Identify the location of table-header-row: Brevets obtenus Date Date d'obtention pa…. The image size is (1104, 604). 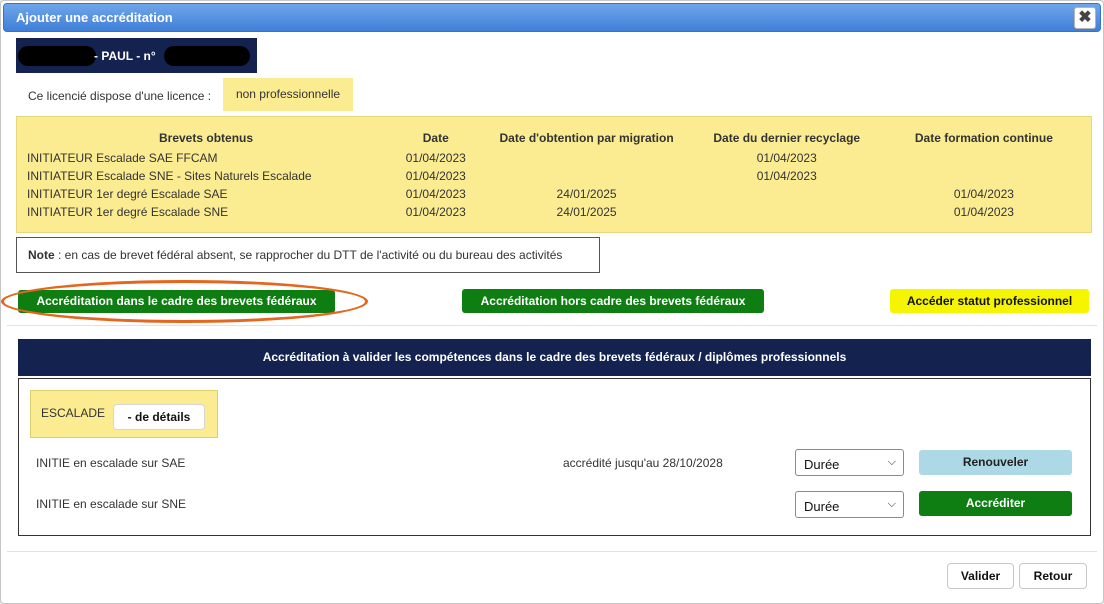
(554, 138).